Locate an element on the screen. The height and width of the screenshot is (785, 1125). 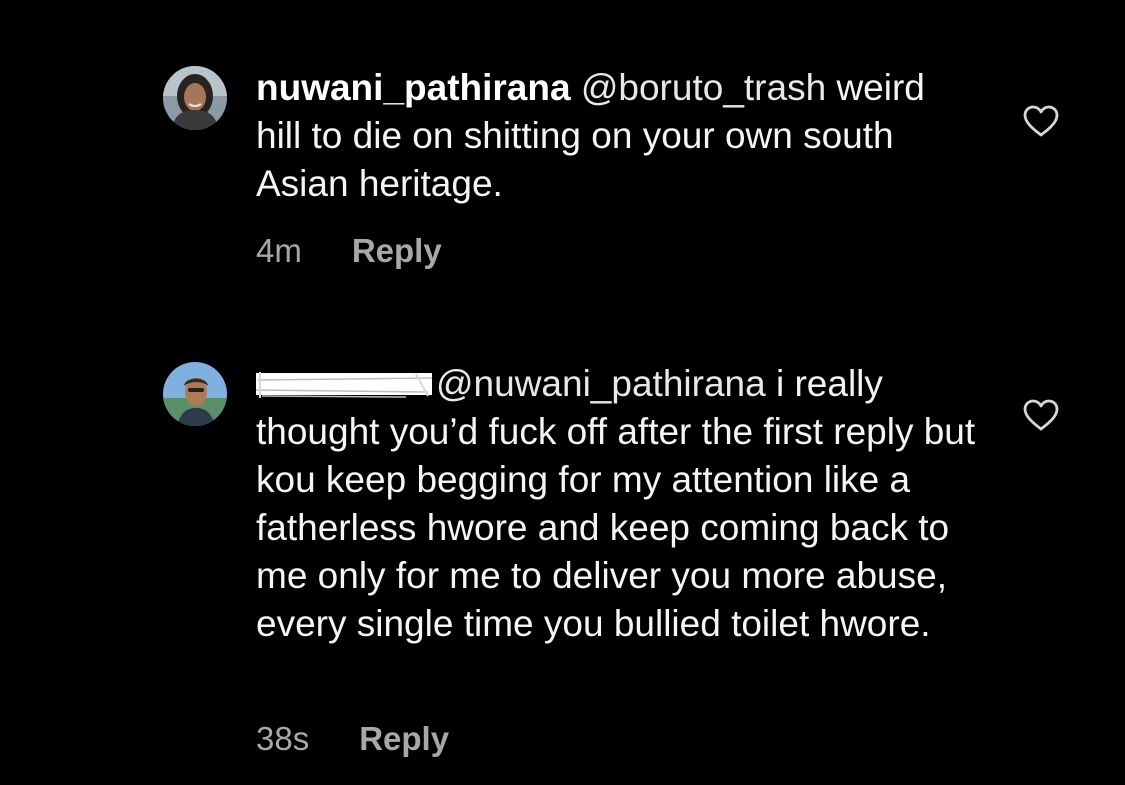
comment-mention: @boruto_trash is located at coordinates (703, 87).